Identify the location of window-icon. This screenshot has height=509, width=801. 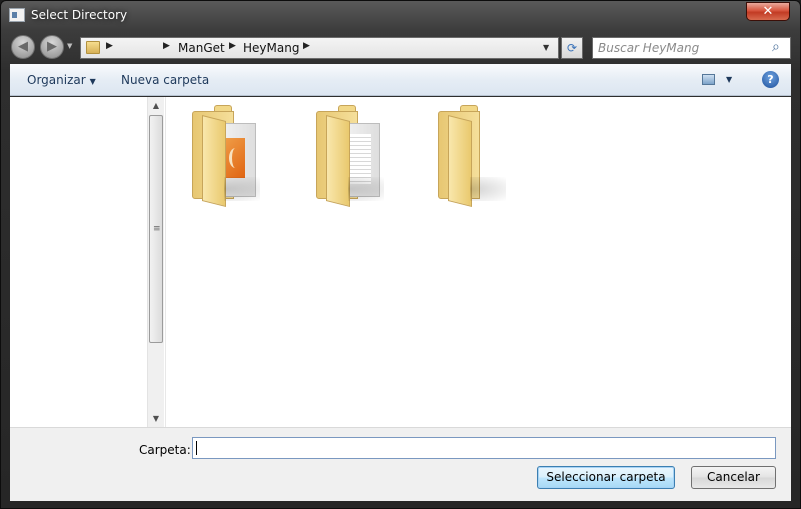
(17, 15).